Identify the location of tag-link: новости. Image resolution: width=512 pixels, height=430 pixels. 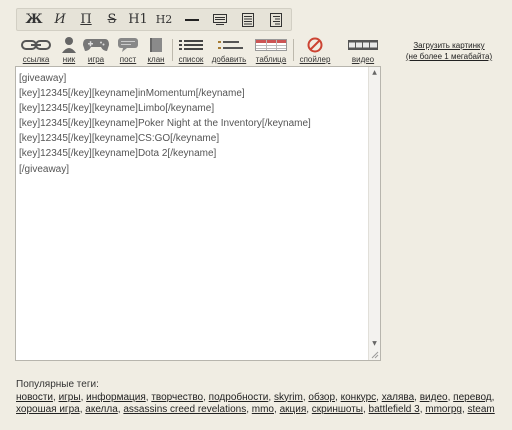
(34, 397).